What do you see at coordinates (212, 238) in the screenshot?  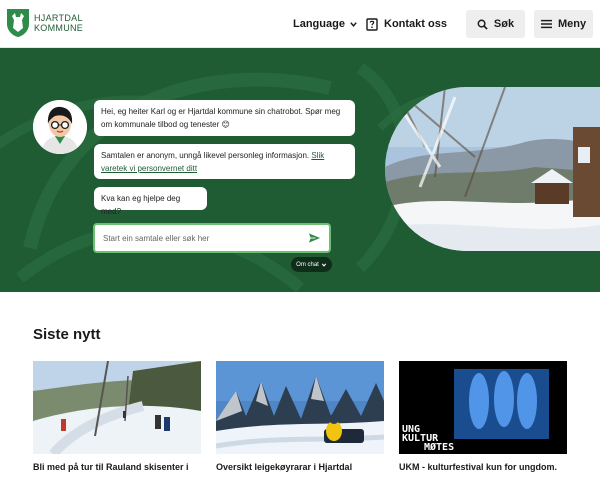 I see `chat-input: Start ein samtale eller søk her` at bounding box center [212, 238].